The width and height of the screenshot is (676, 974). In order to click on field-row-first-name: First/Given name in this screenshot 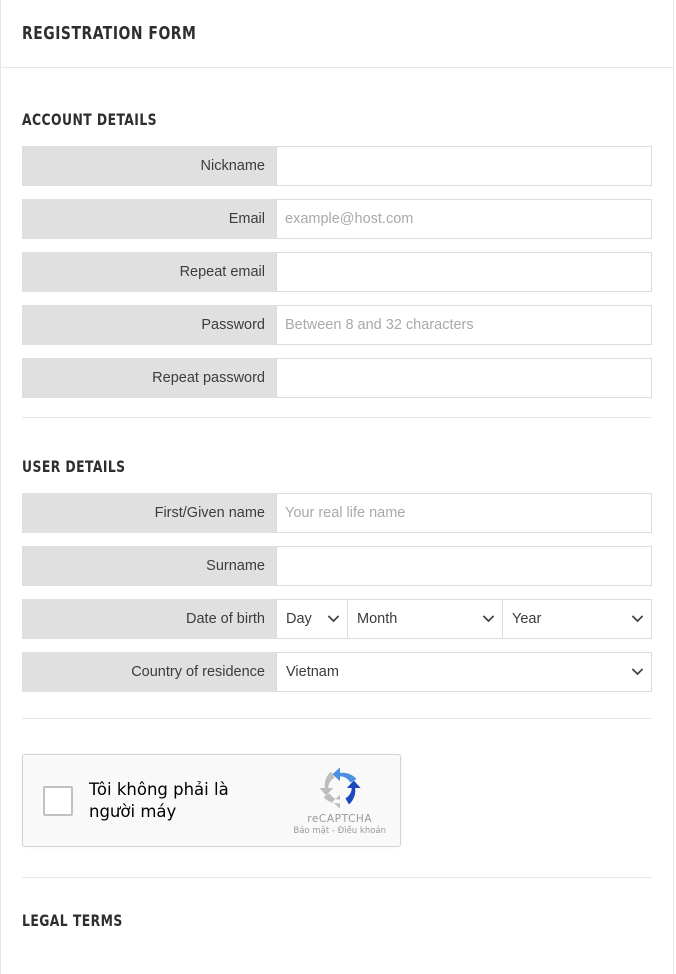, I will do `click(337, 513)`.